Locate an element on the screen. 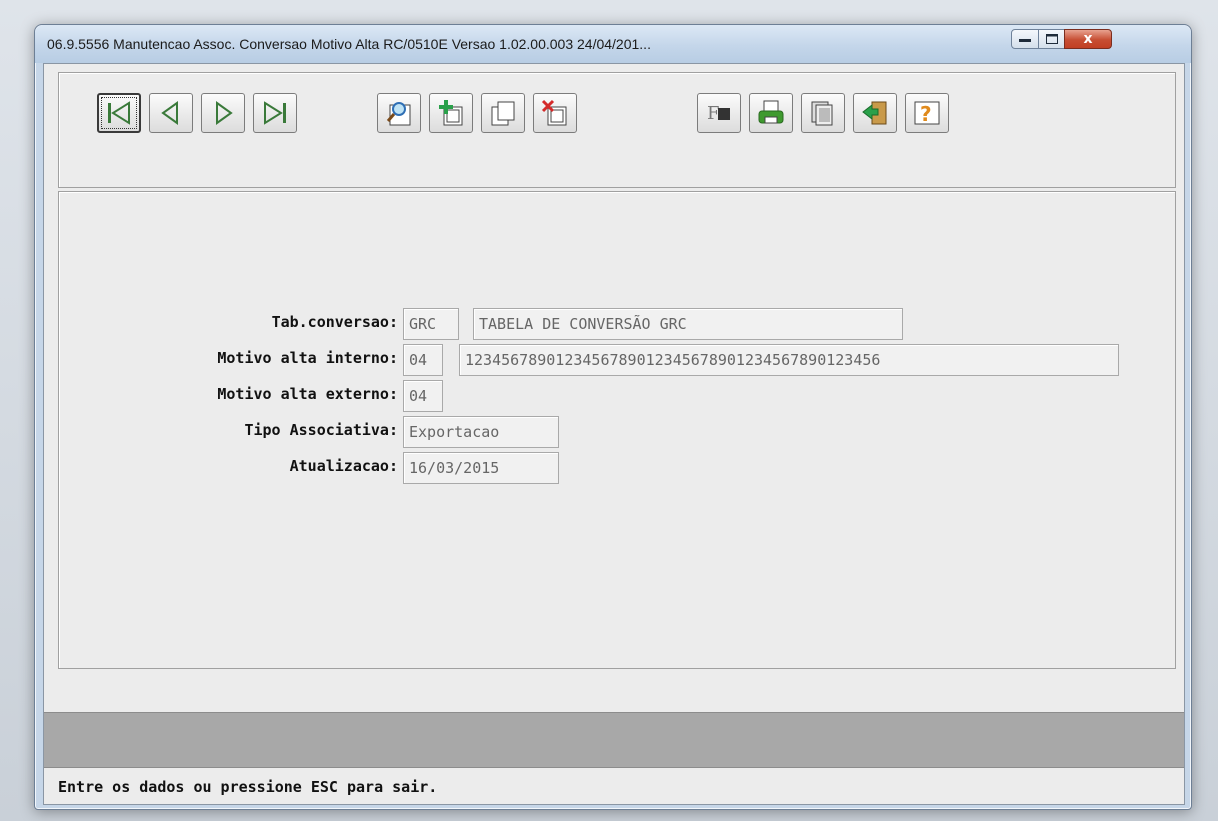 This screenshot has height=821, width=1218. first-record-button is located at coordinates (119, 113).